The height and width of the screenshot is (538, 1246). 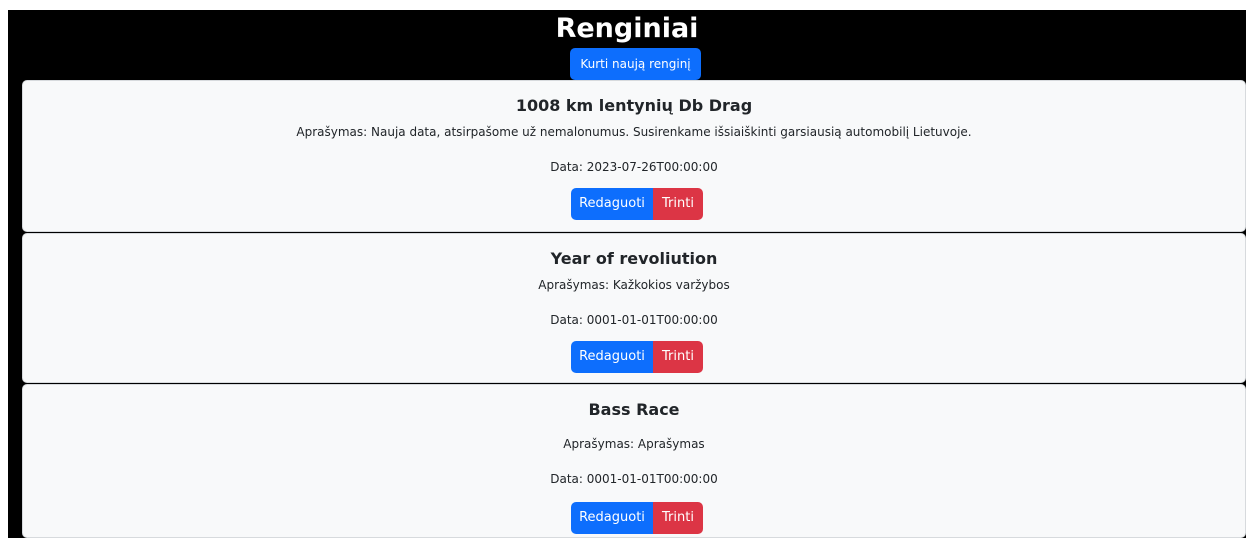 I want to click on event-title: Bass Race, so click(x=634, y=409).